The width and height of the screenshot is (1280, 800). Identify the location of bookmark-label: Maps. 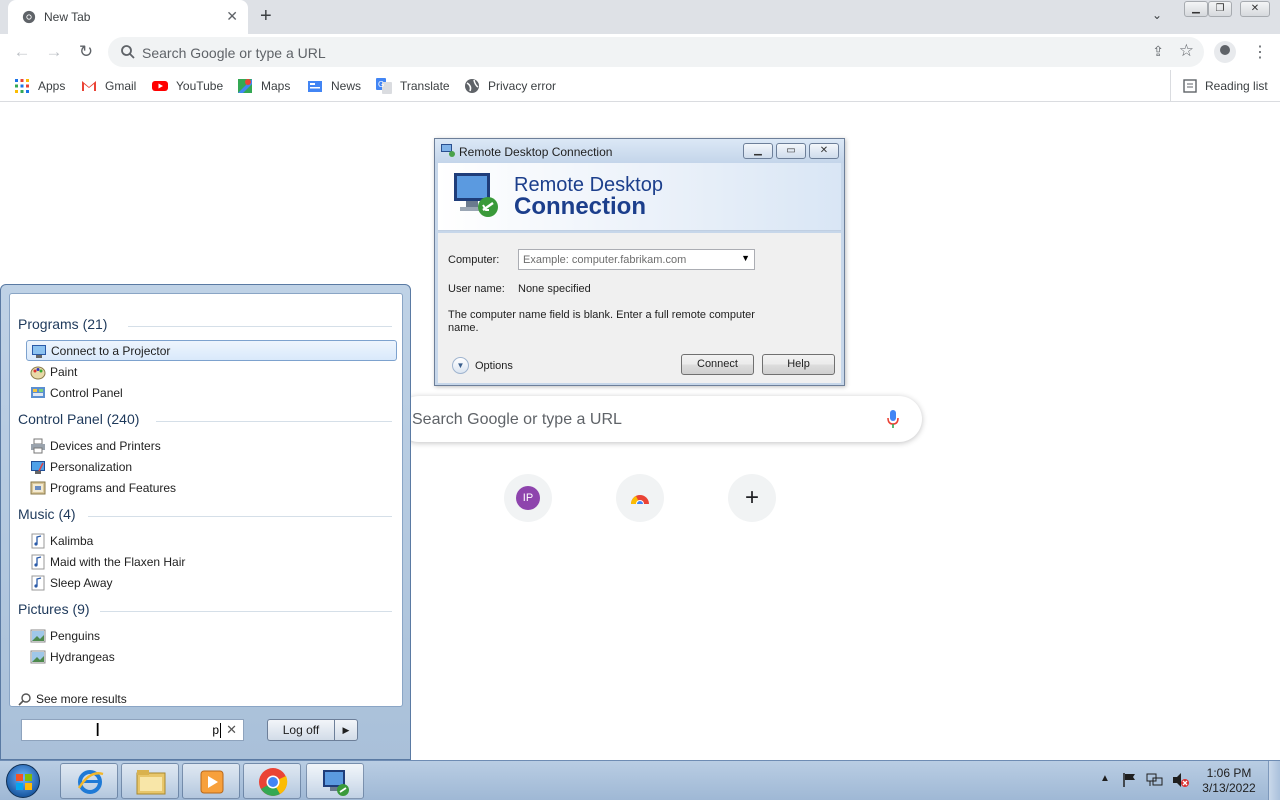
(276, 86).